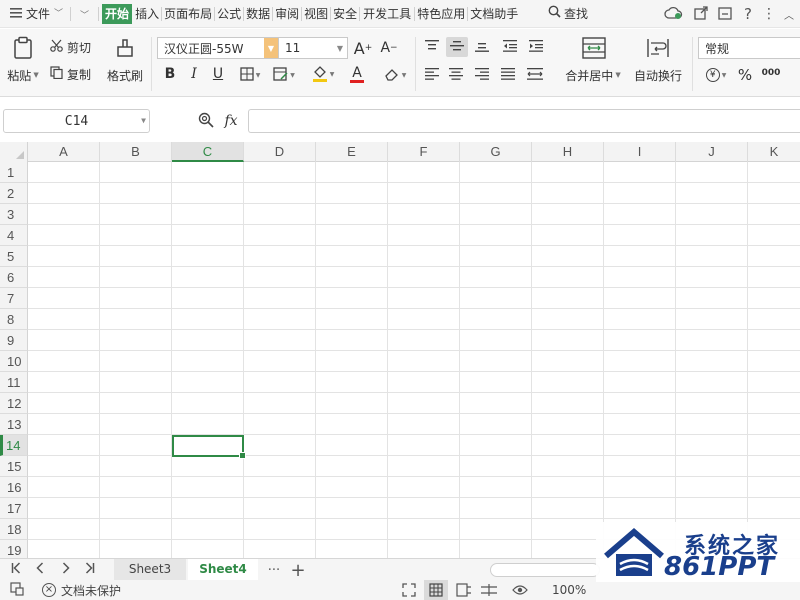 This screenshot has height=600, width=800. Describe the element at coordinates (568, 14) in the screenshot. I see `search-button: 查找` at that location.